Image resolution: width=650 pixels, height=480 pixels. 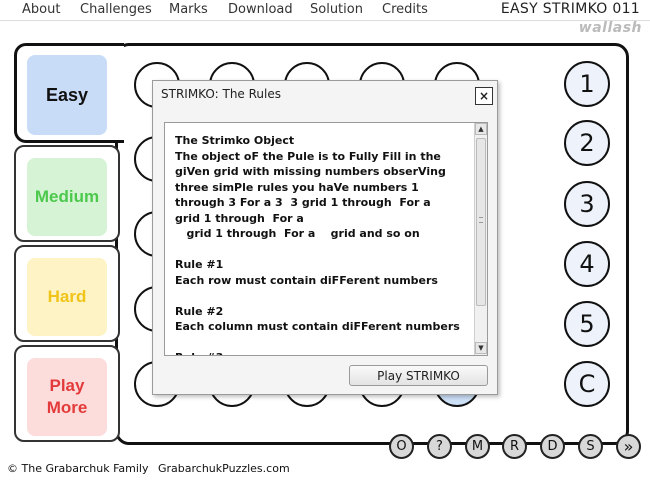 What do you see at coordinates (439, 446) in the screenshot?
I see `help-button: ?` at bounding box center [439, 446].